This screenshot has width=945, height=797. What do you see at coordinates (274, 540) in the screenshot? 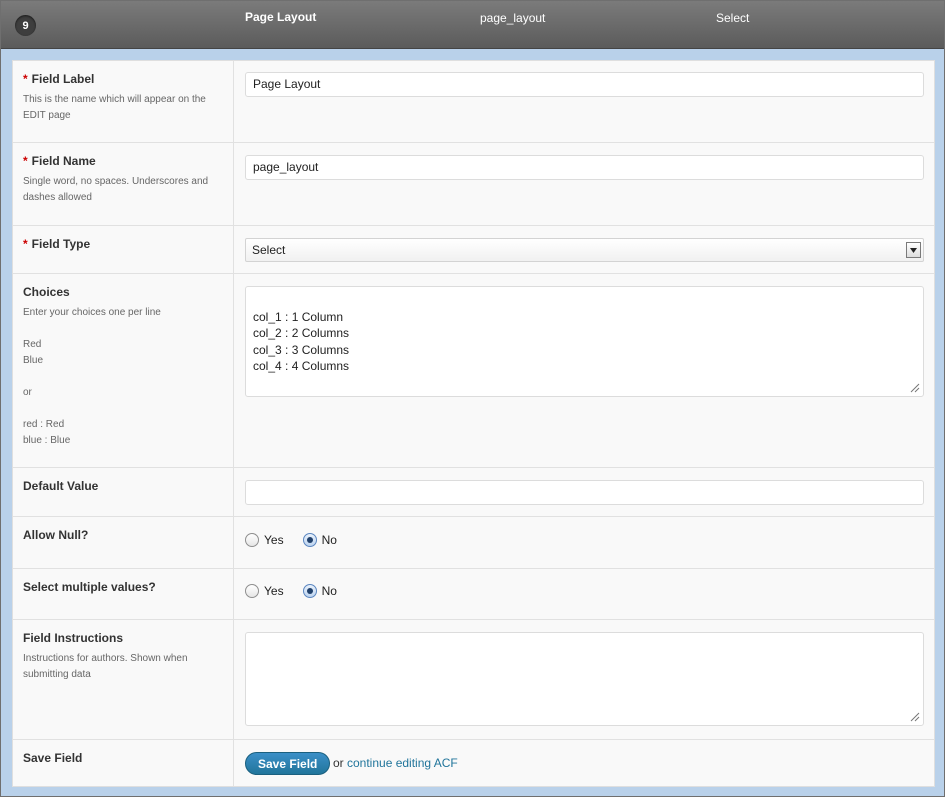
I see `allow-null-yes-label: Yes` at bounding box center [274, 540].